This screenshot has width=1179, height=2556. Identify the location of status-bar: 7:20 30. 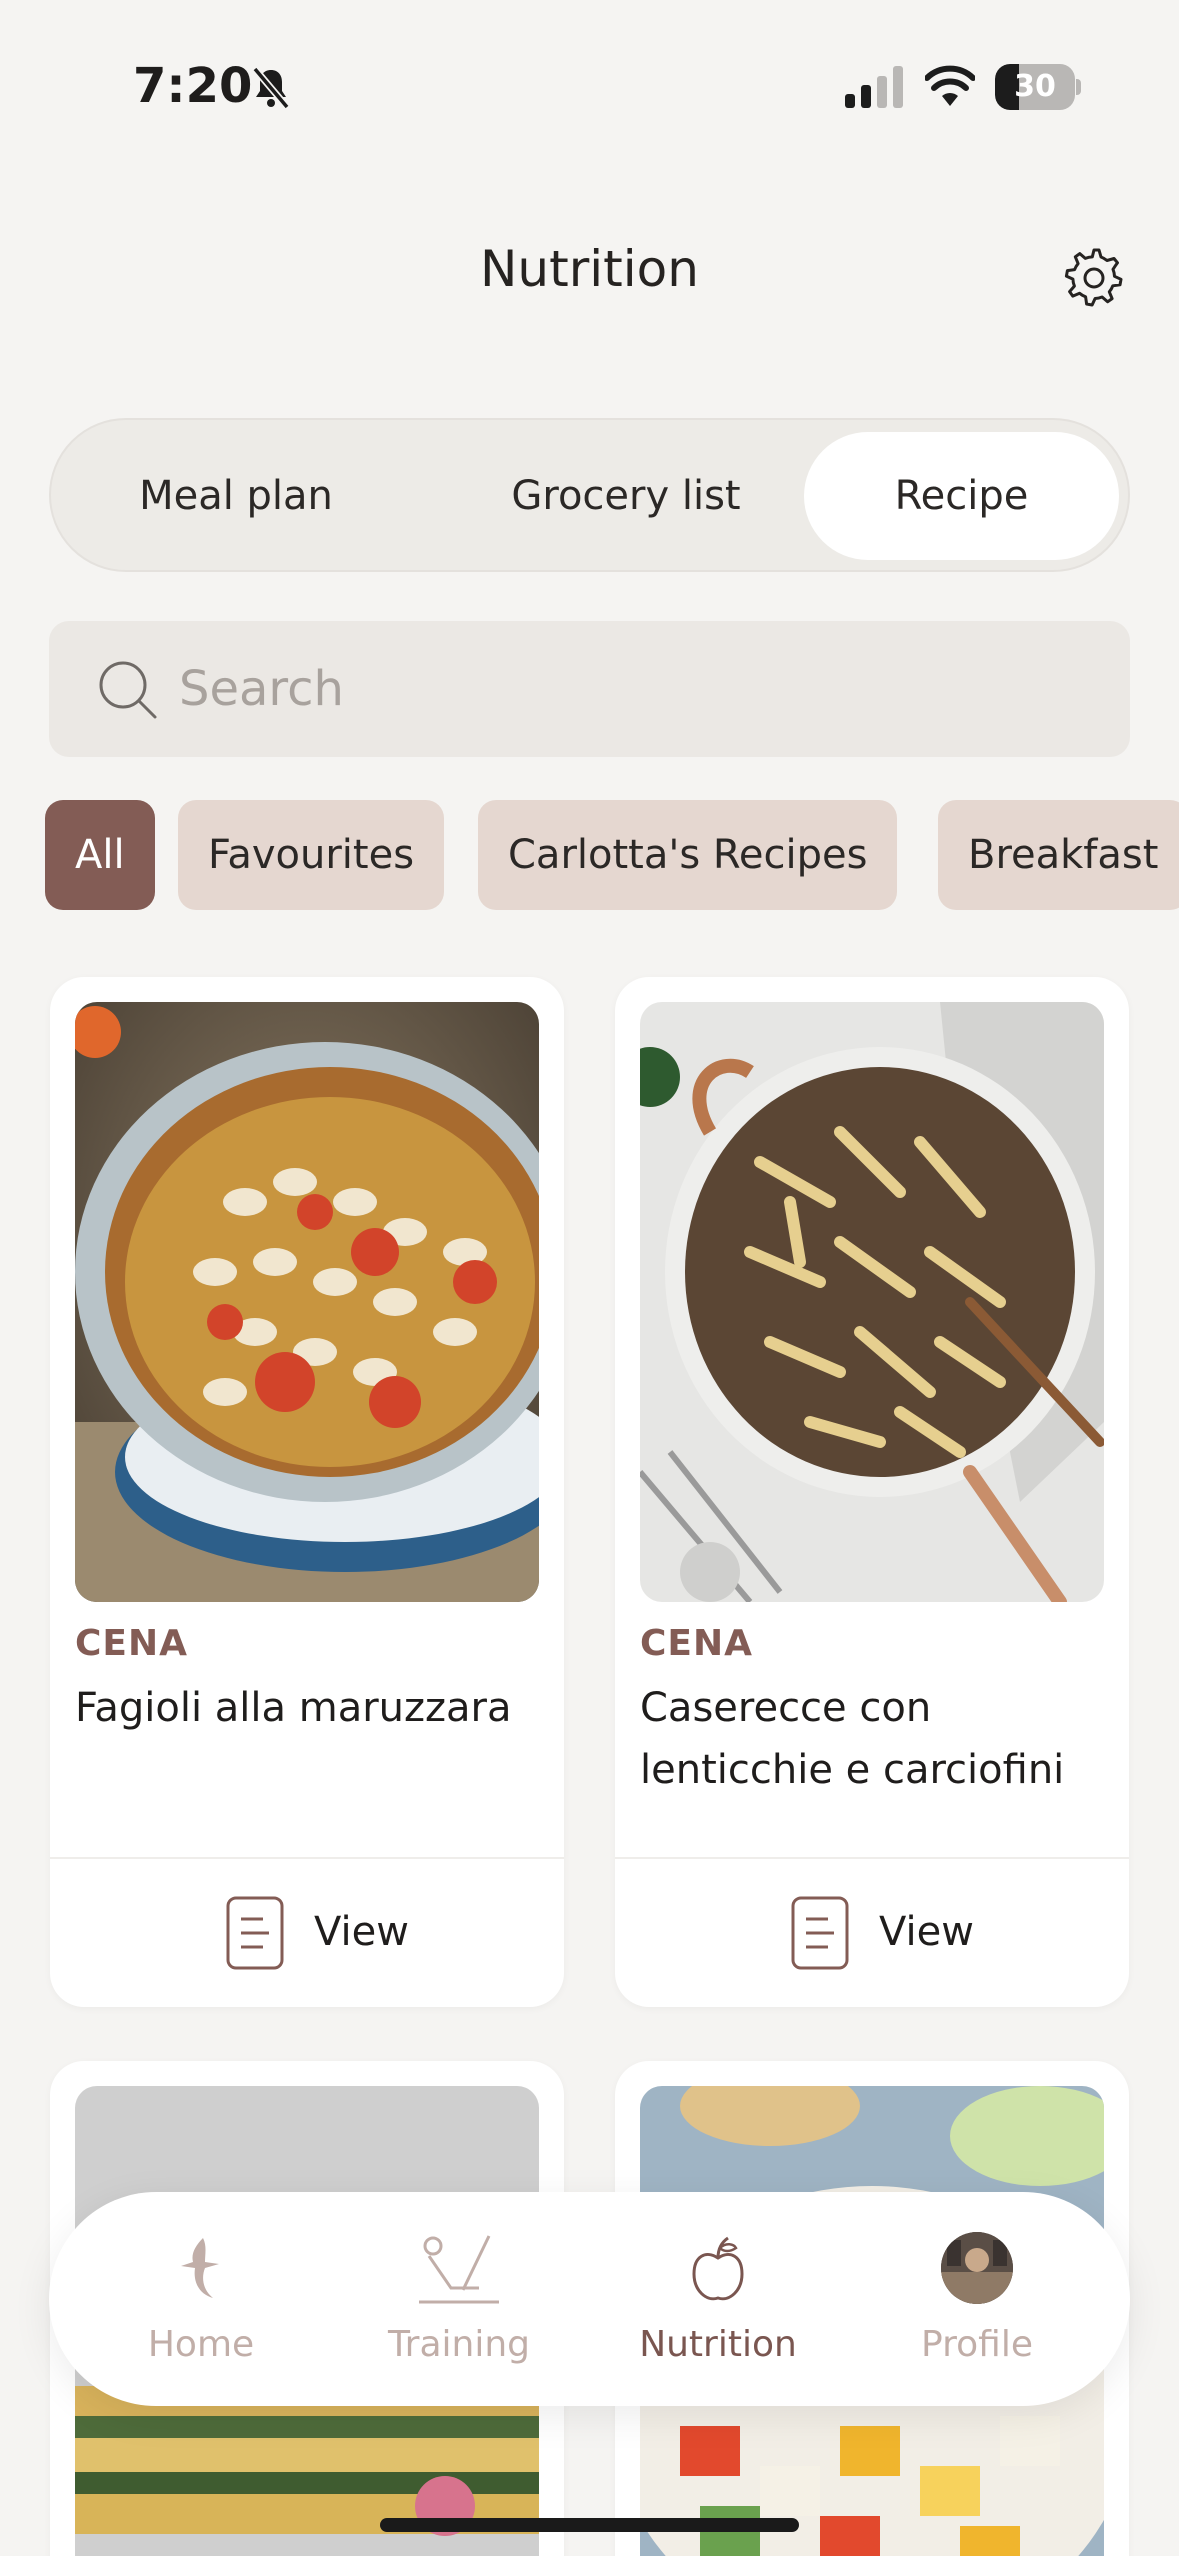
(589, 90).